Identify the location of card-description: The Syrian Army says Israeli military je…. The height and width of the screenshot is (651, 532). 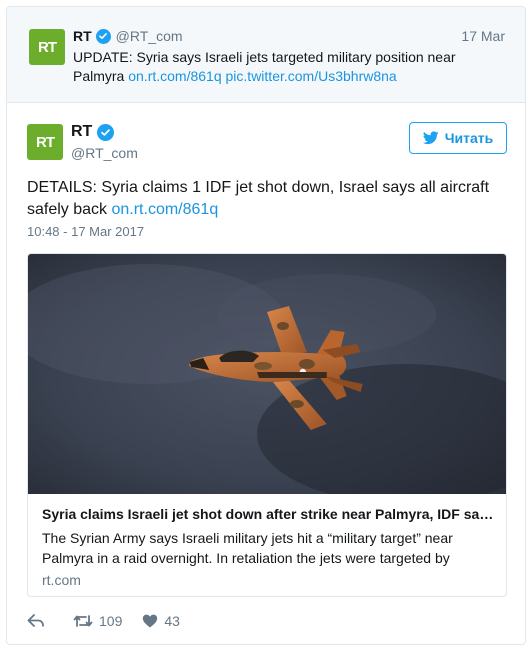
(247, 548).